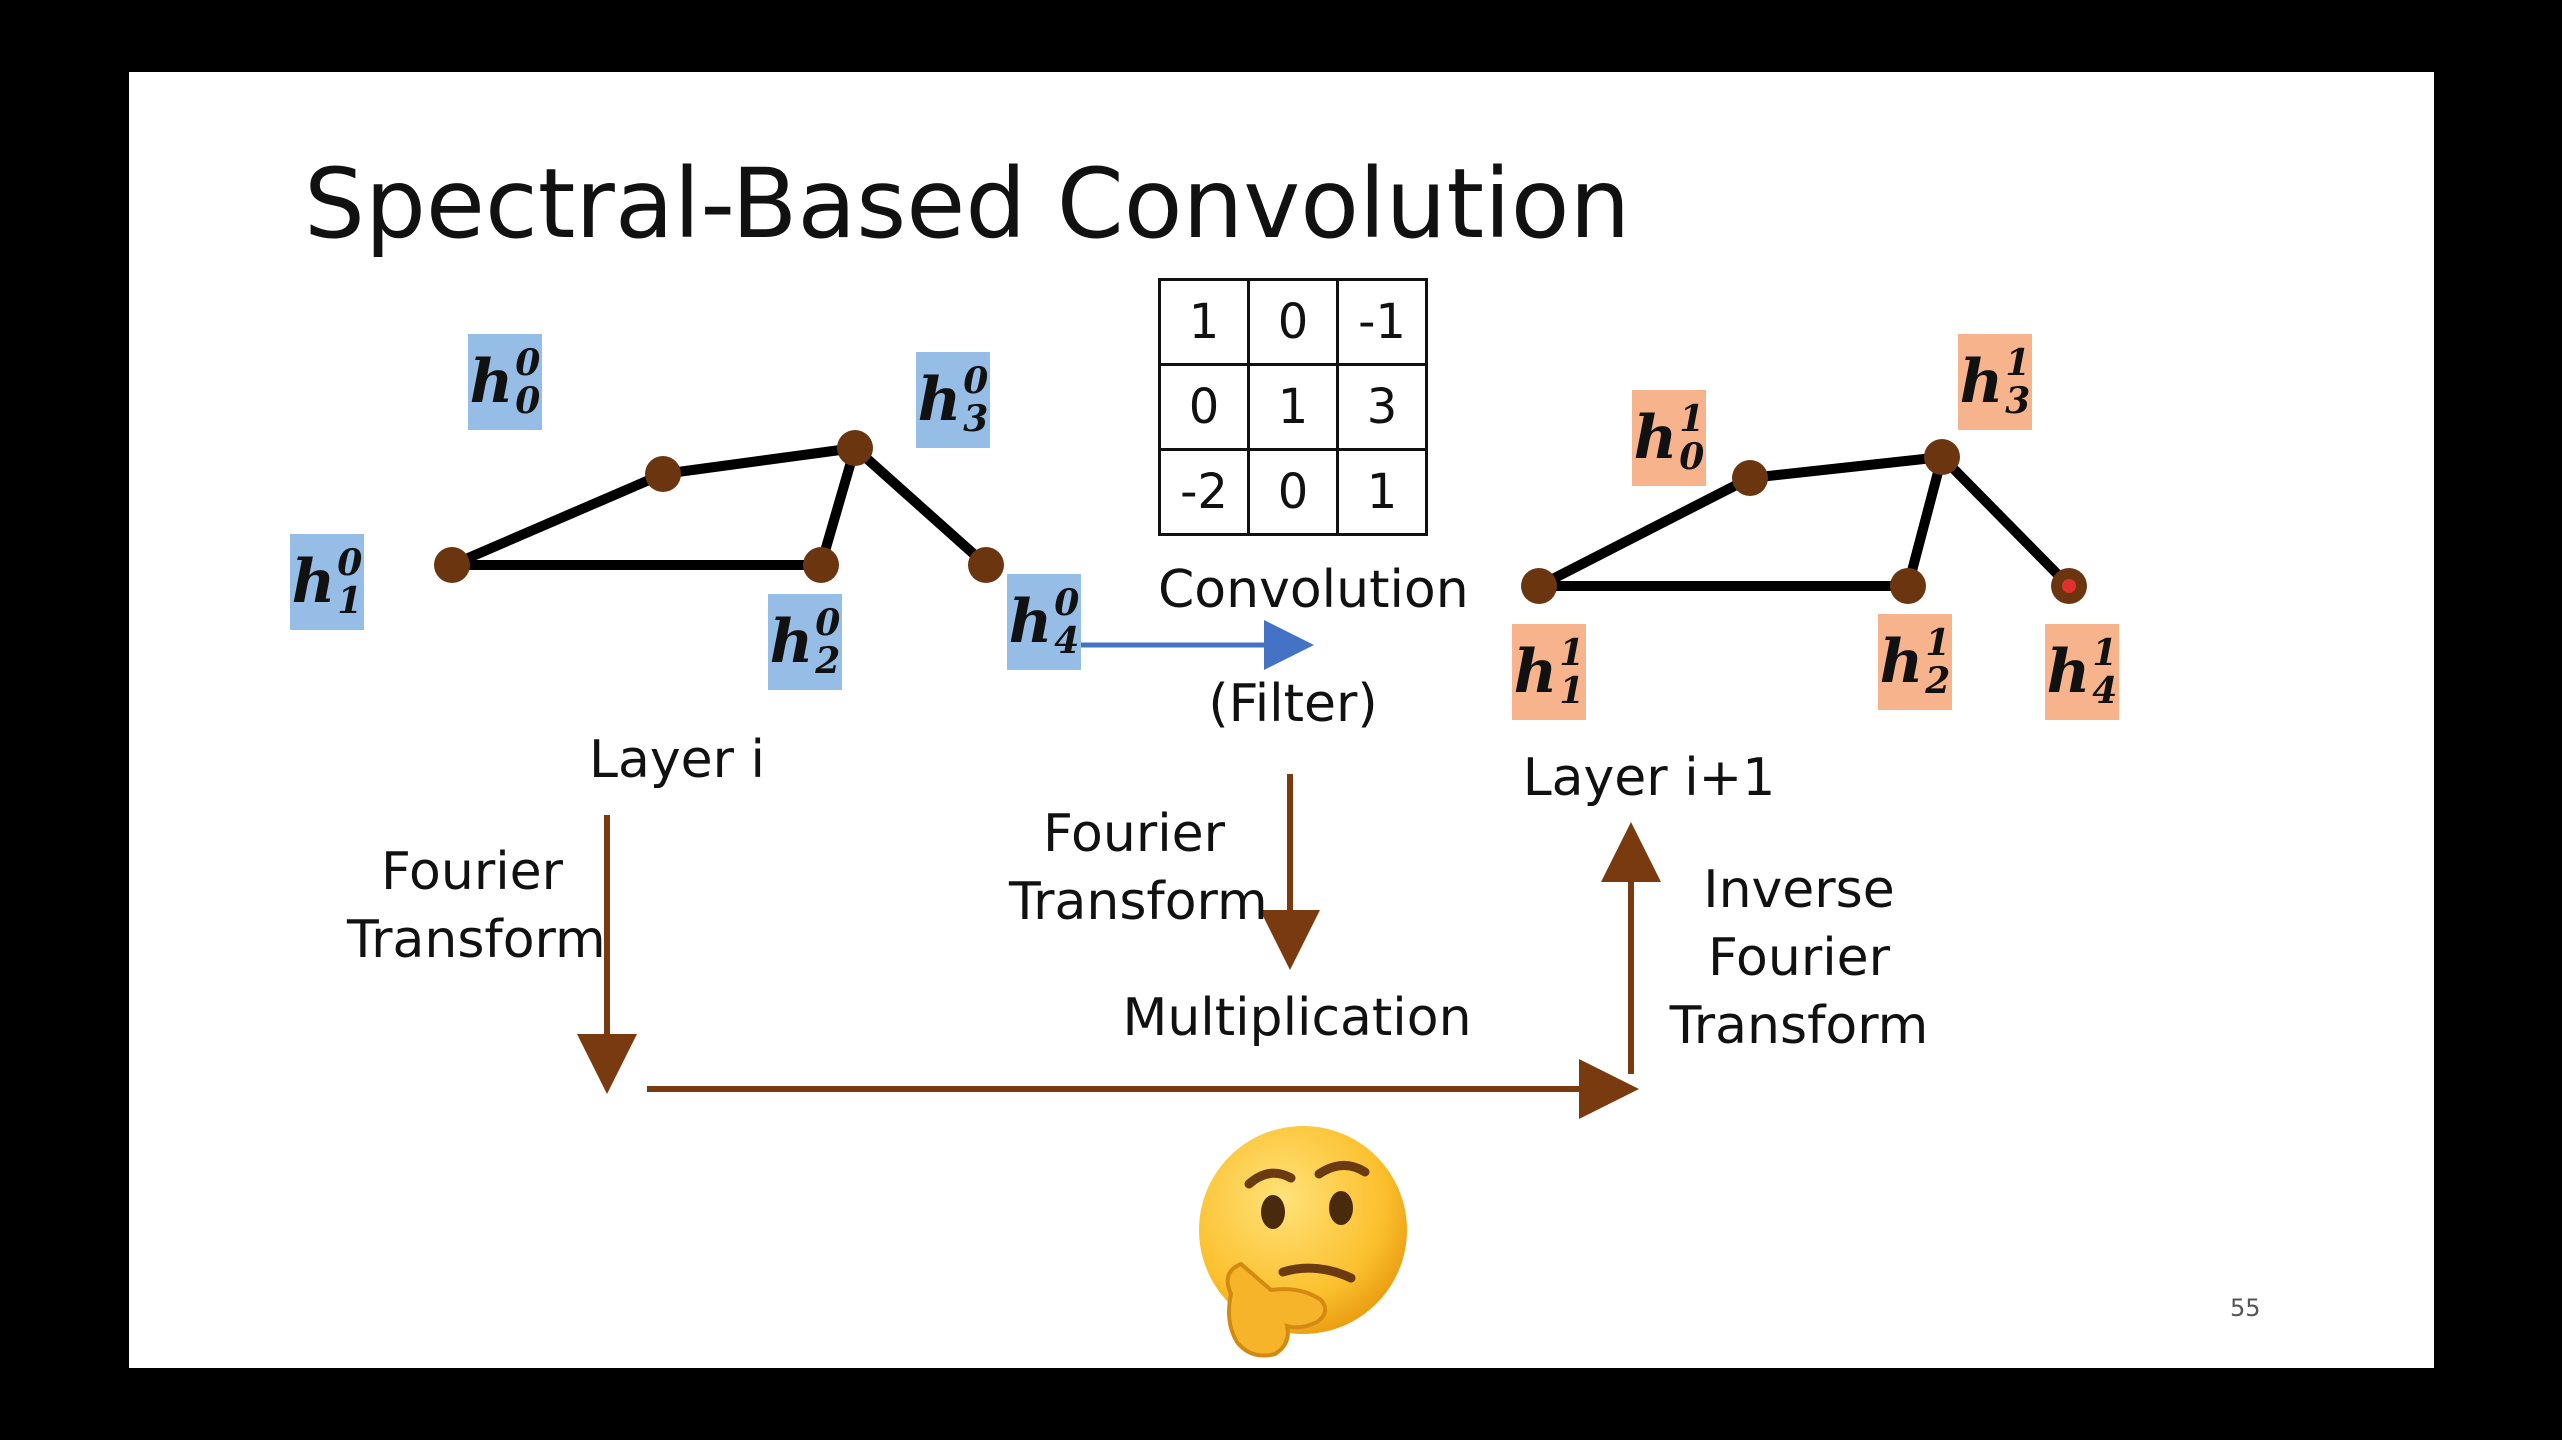 Image resolution: width=2562 pixels, height=1440 pixels. I want to click on matrix-cell: 3, so click(1382, 407).